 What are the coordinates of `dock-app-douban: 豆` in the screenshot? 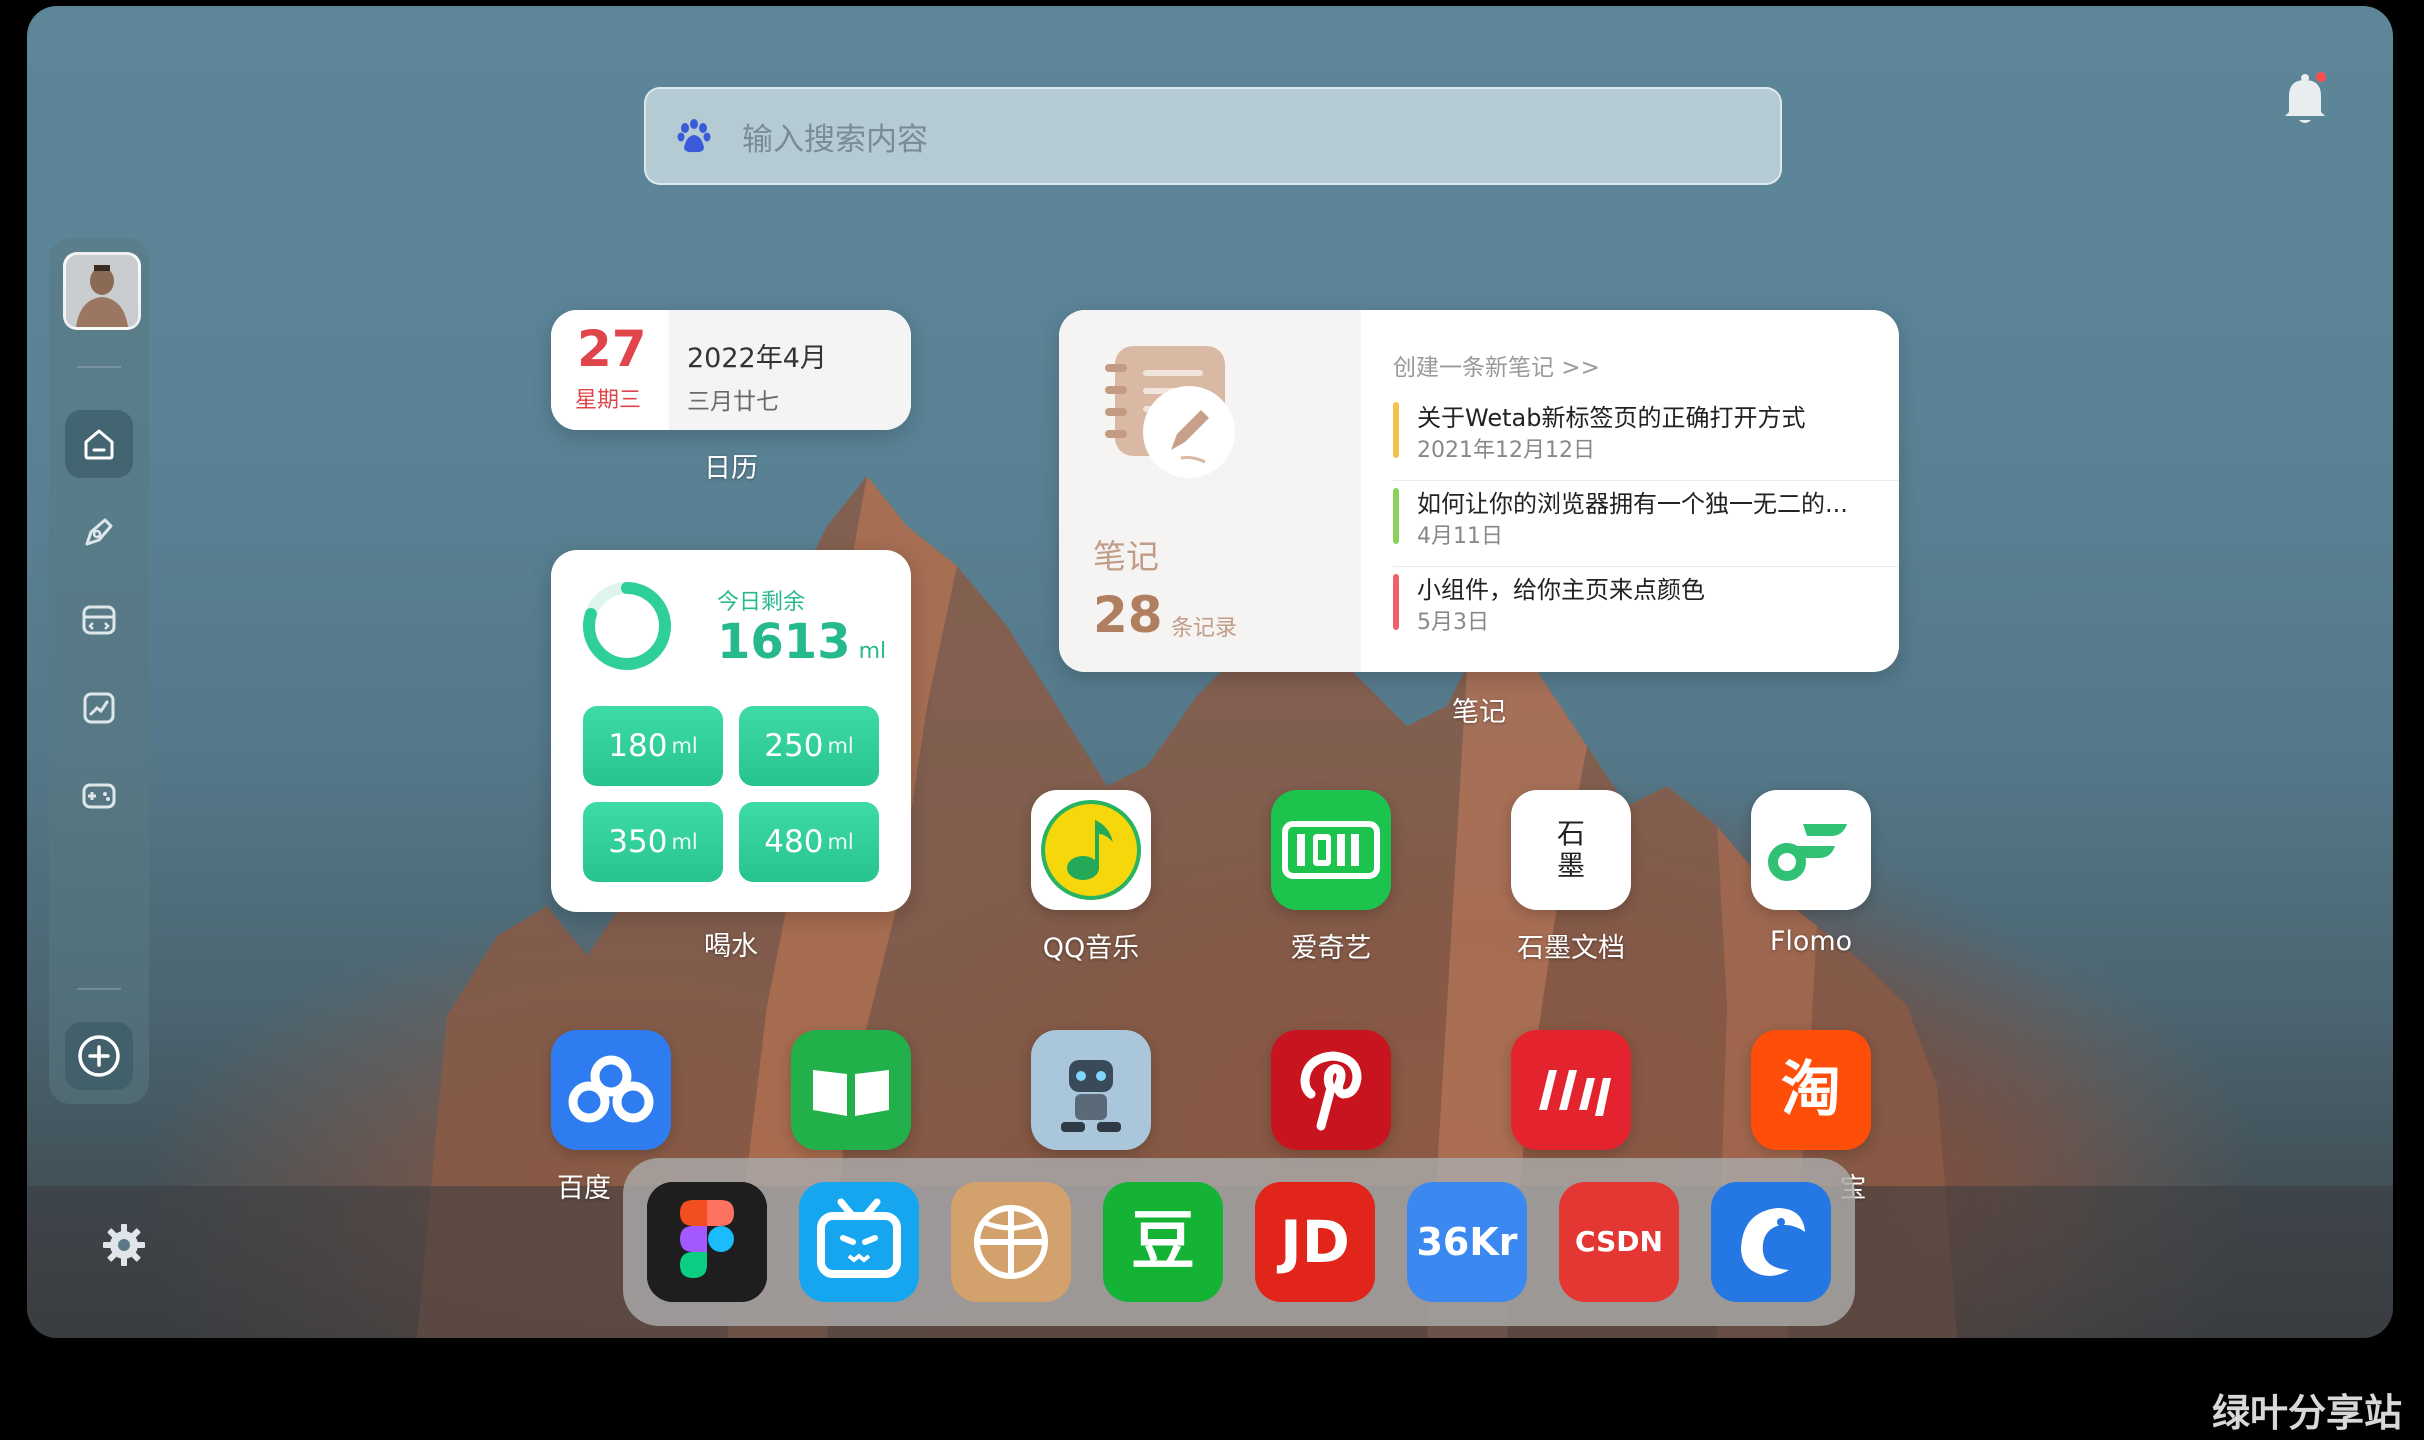 It's located at (1163, 1242).